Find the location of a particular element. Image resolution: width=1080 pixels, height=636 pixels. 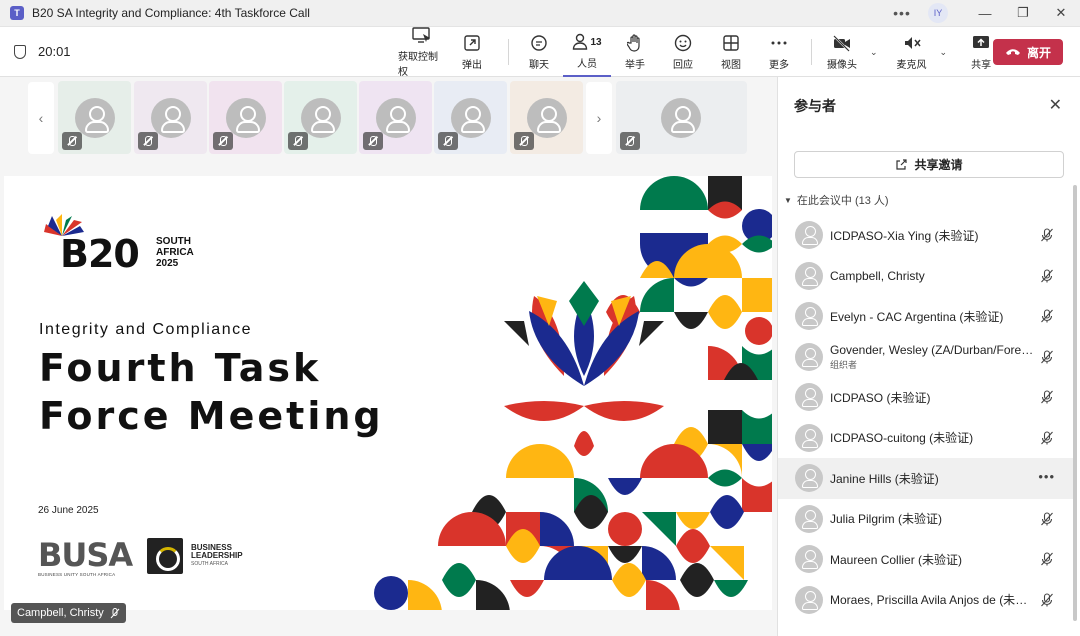

ellipsis-icon is located at coordinates (779, 43).